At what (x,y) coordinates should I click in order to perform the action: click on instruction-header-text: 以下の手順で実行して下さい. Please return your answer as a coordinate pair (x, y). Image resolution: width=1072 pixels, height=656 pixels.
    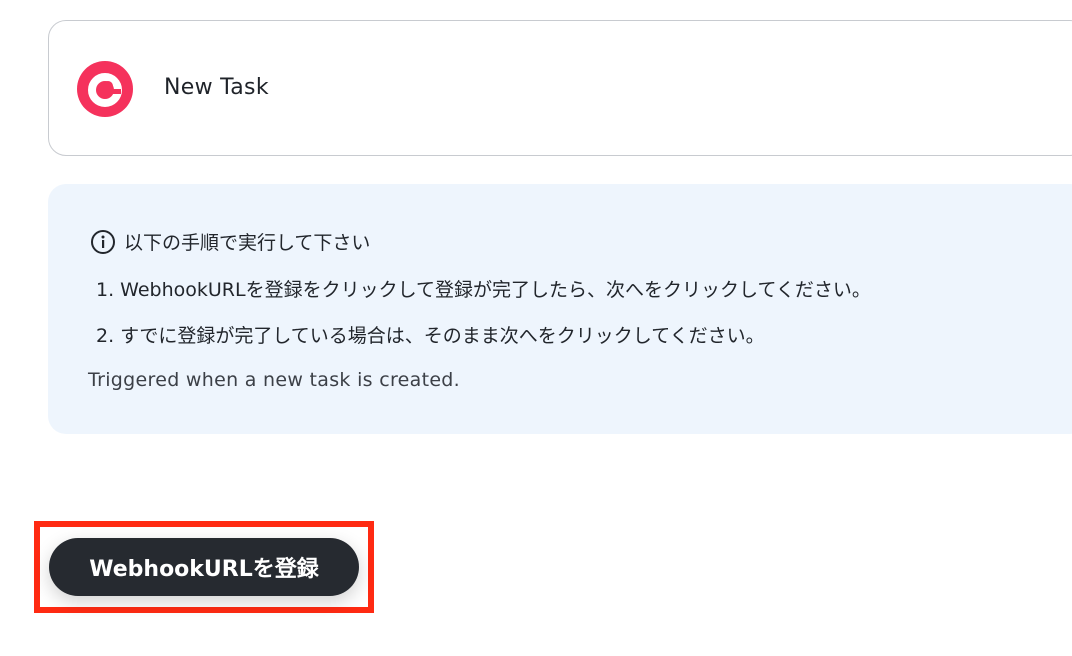
    Looking at the image, I should click on (247, 243).